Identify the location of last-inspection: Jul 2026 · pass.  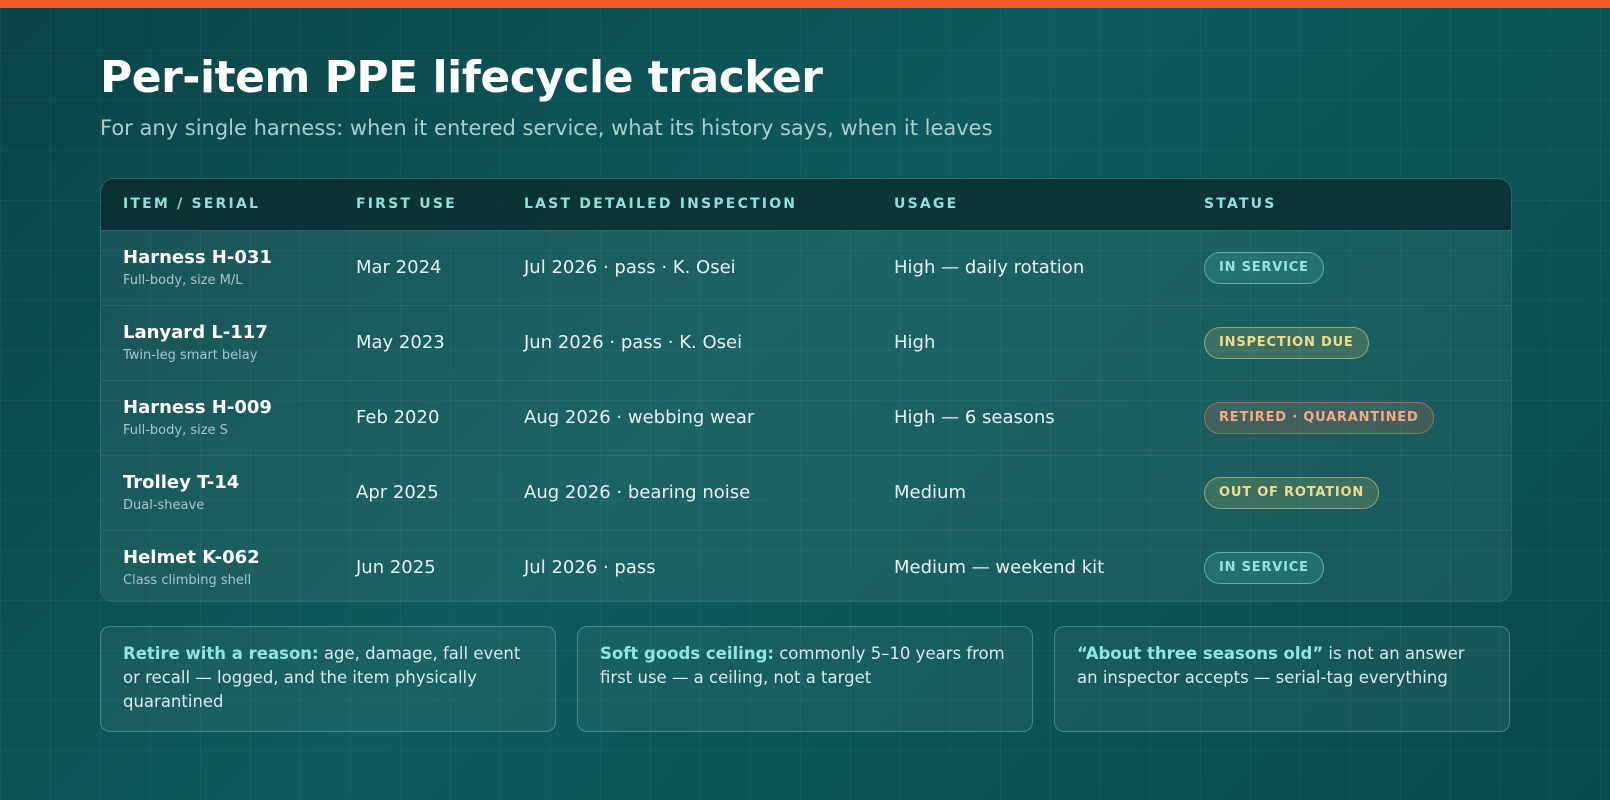
(590, 567).